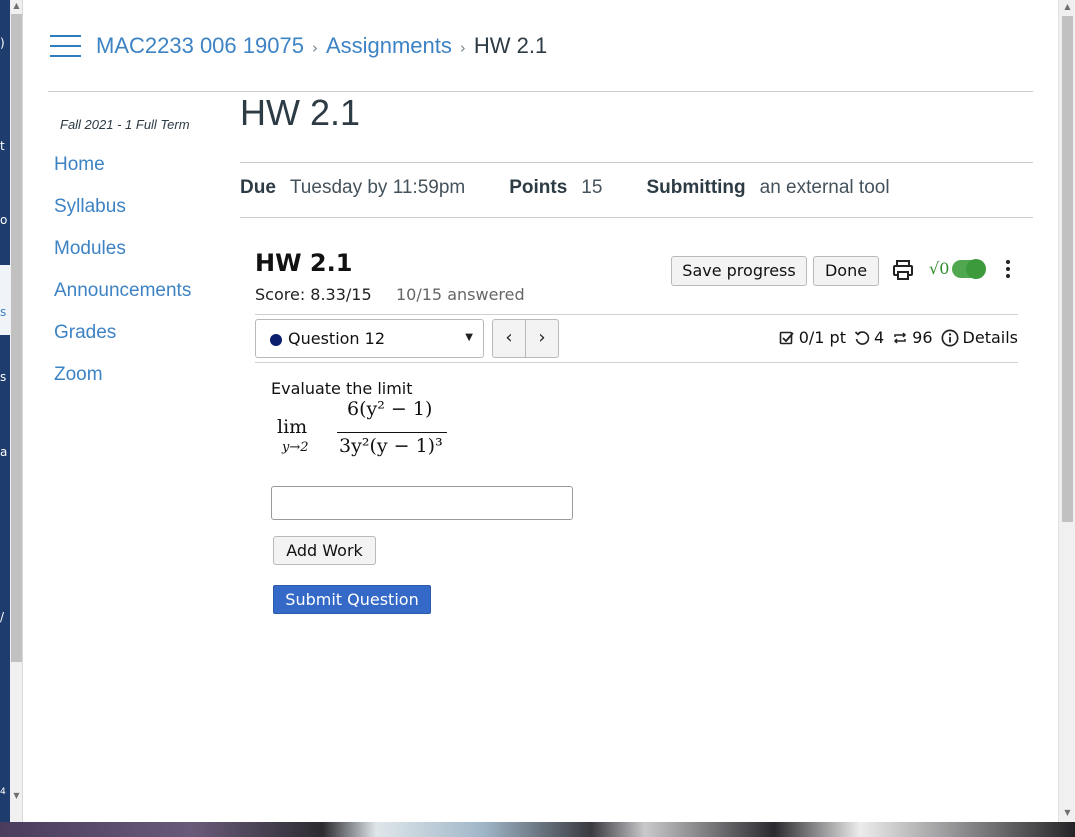  What do you see at coordinates (200, 46) in the screenshot?
I see `breadcrumb-course-link: MAC2233 006 19075` at bounding box center [200, 46].